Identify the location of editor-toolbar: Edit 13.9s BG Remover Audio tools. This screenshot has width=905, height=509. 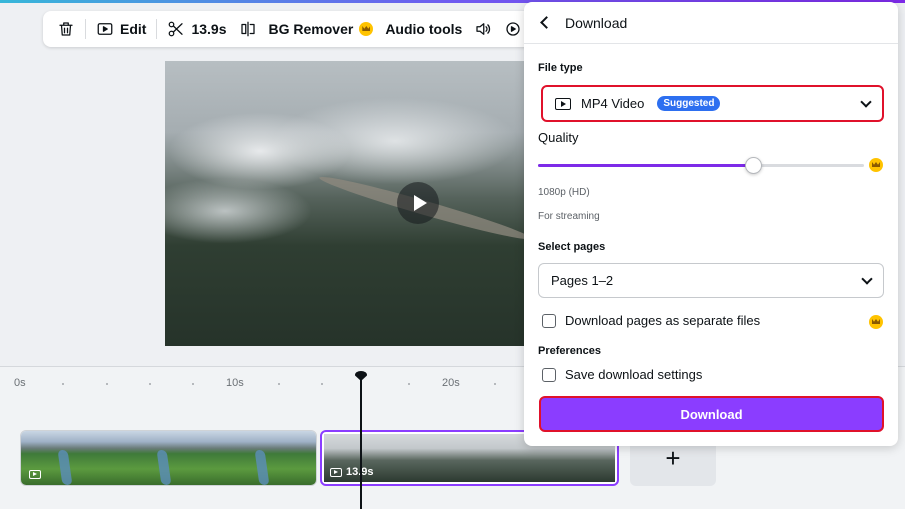
(293, 29).